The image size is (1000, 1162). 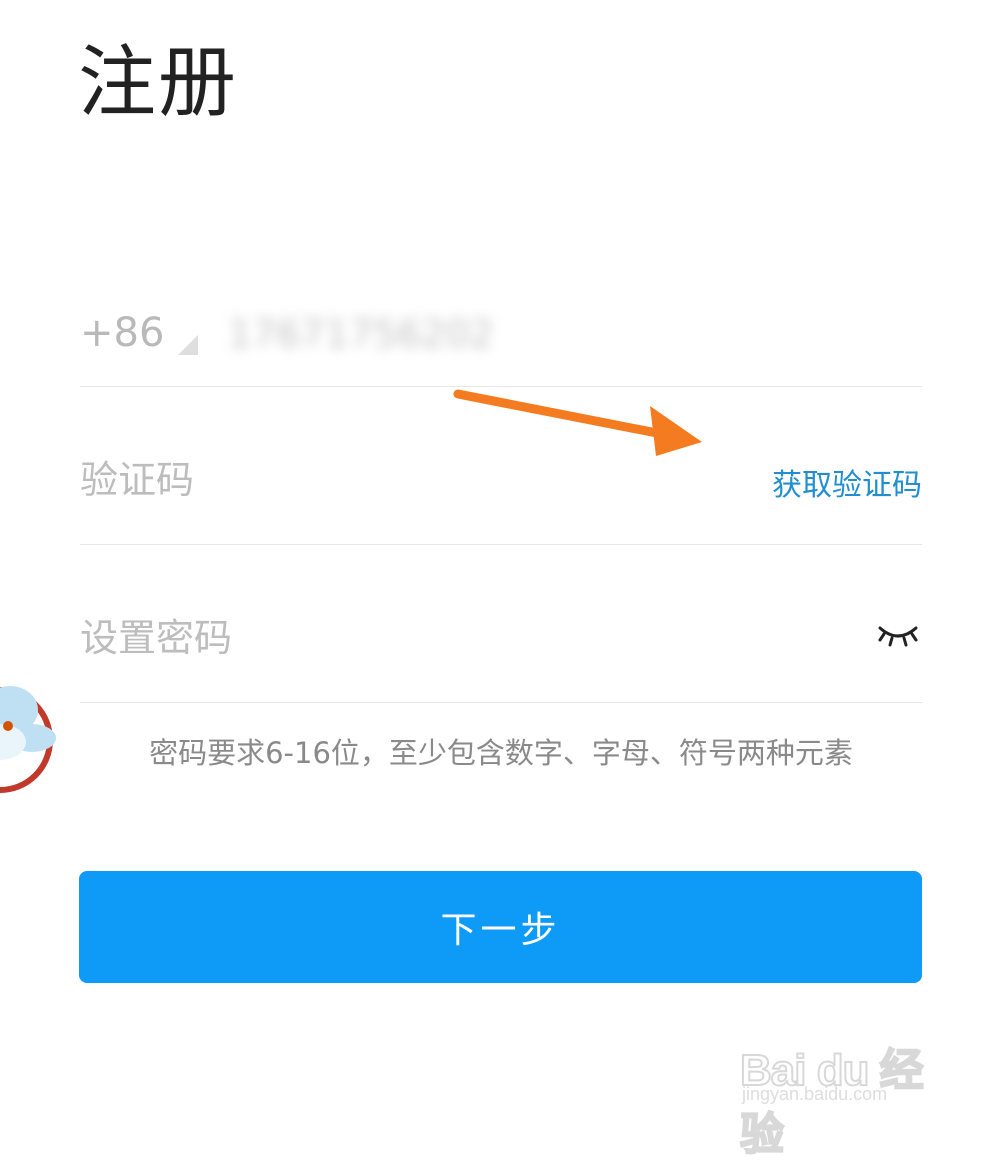 I want to click on mascot-sticker-icon, so click(x=28, y=739).